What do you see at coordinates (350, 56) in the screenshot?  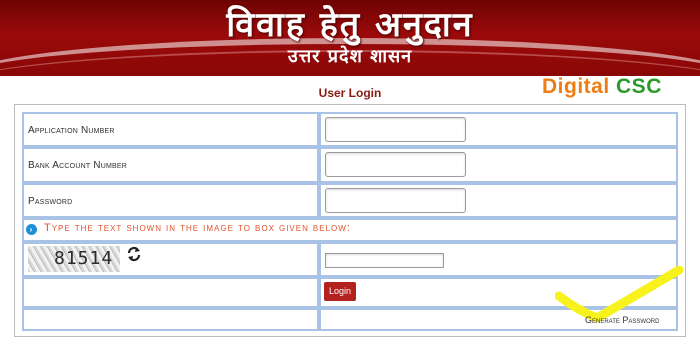 I see `banner-subtitle: उत्तर प्रदेश शासन` at bounding box center [350, 56].